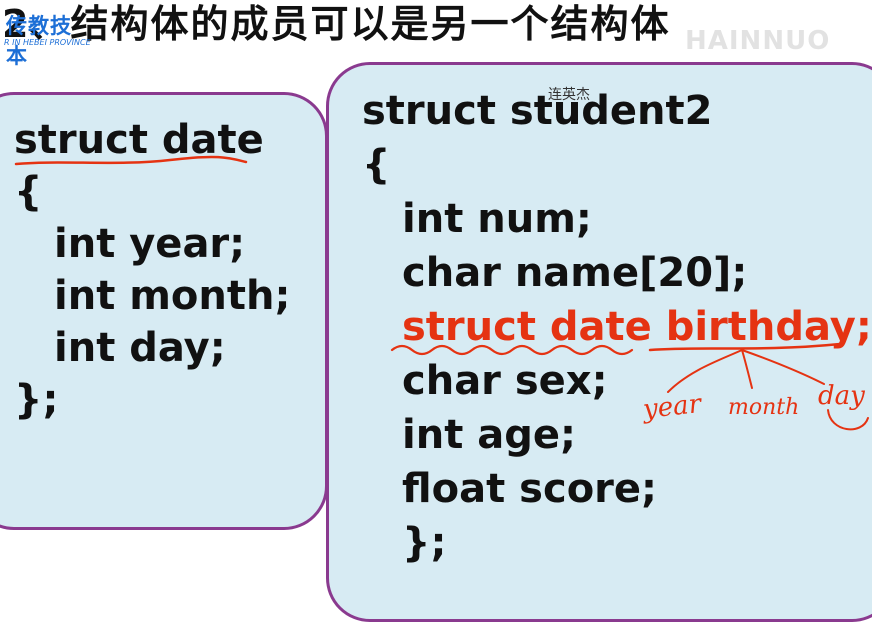 This screenshot has height=622, width=872. Describe the element at coordinates (139, 140) in the screenshot. I see `code-line: struct date` at that location.